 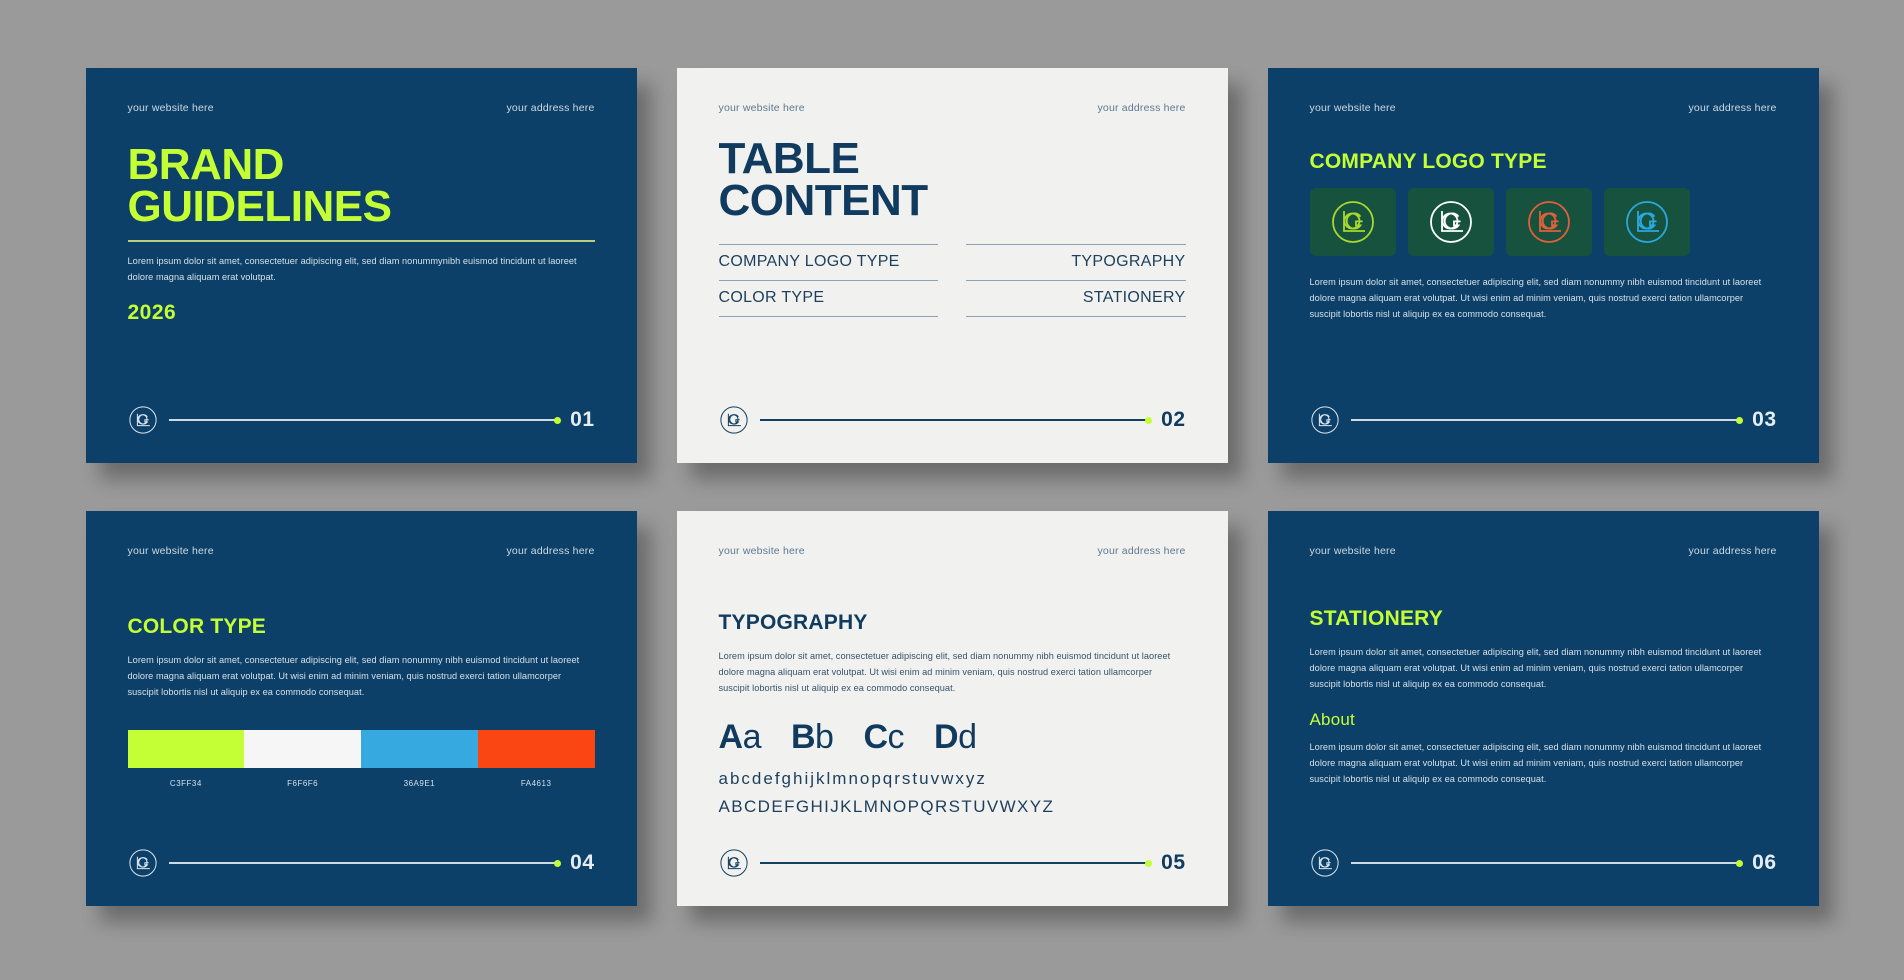 What do you see at coordinates (946, 737) in the screenshot?
I see `specimen-upper-d: D` at bounding box center [946, 737].